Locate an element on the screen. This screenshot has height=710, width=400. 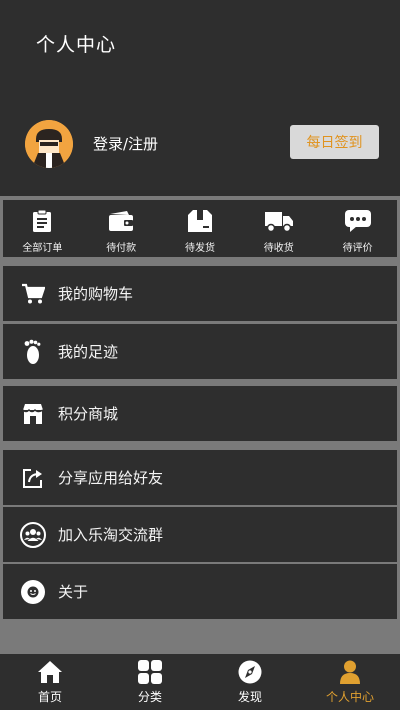
order-pending-shipment: 待发货 is located at coordinates (200, 228).